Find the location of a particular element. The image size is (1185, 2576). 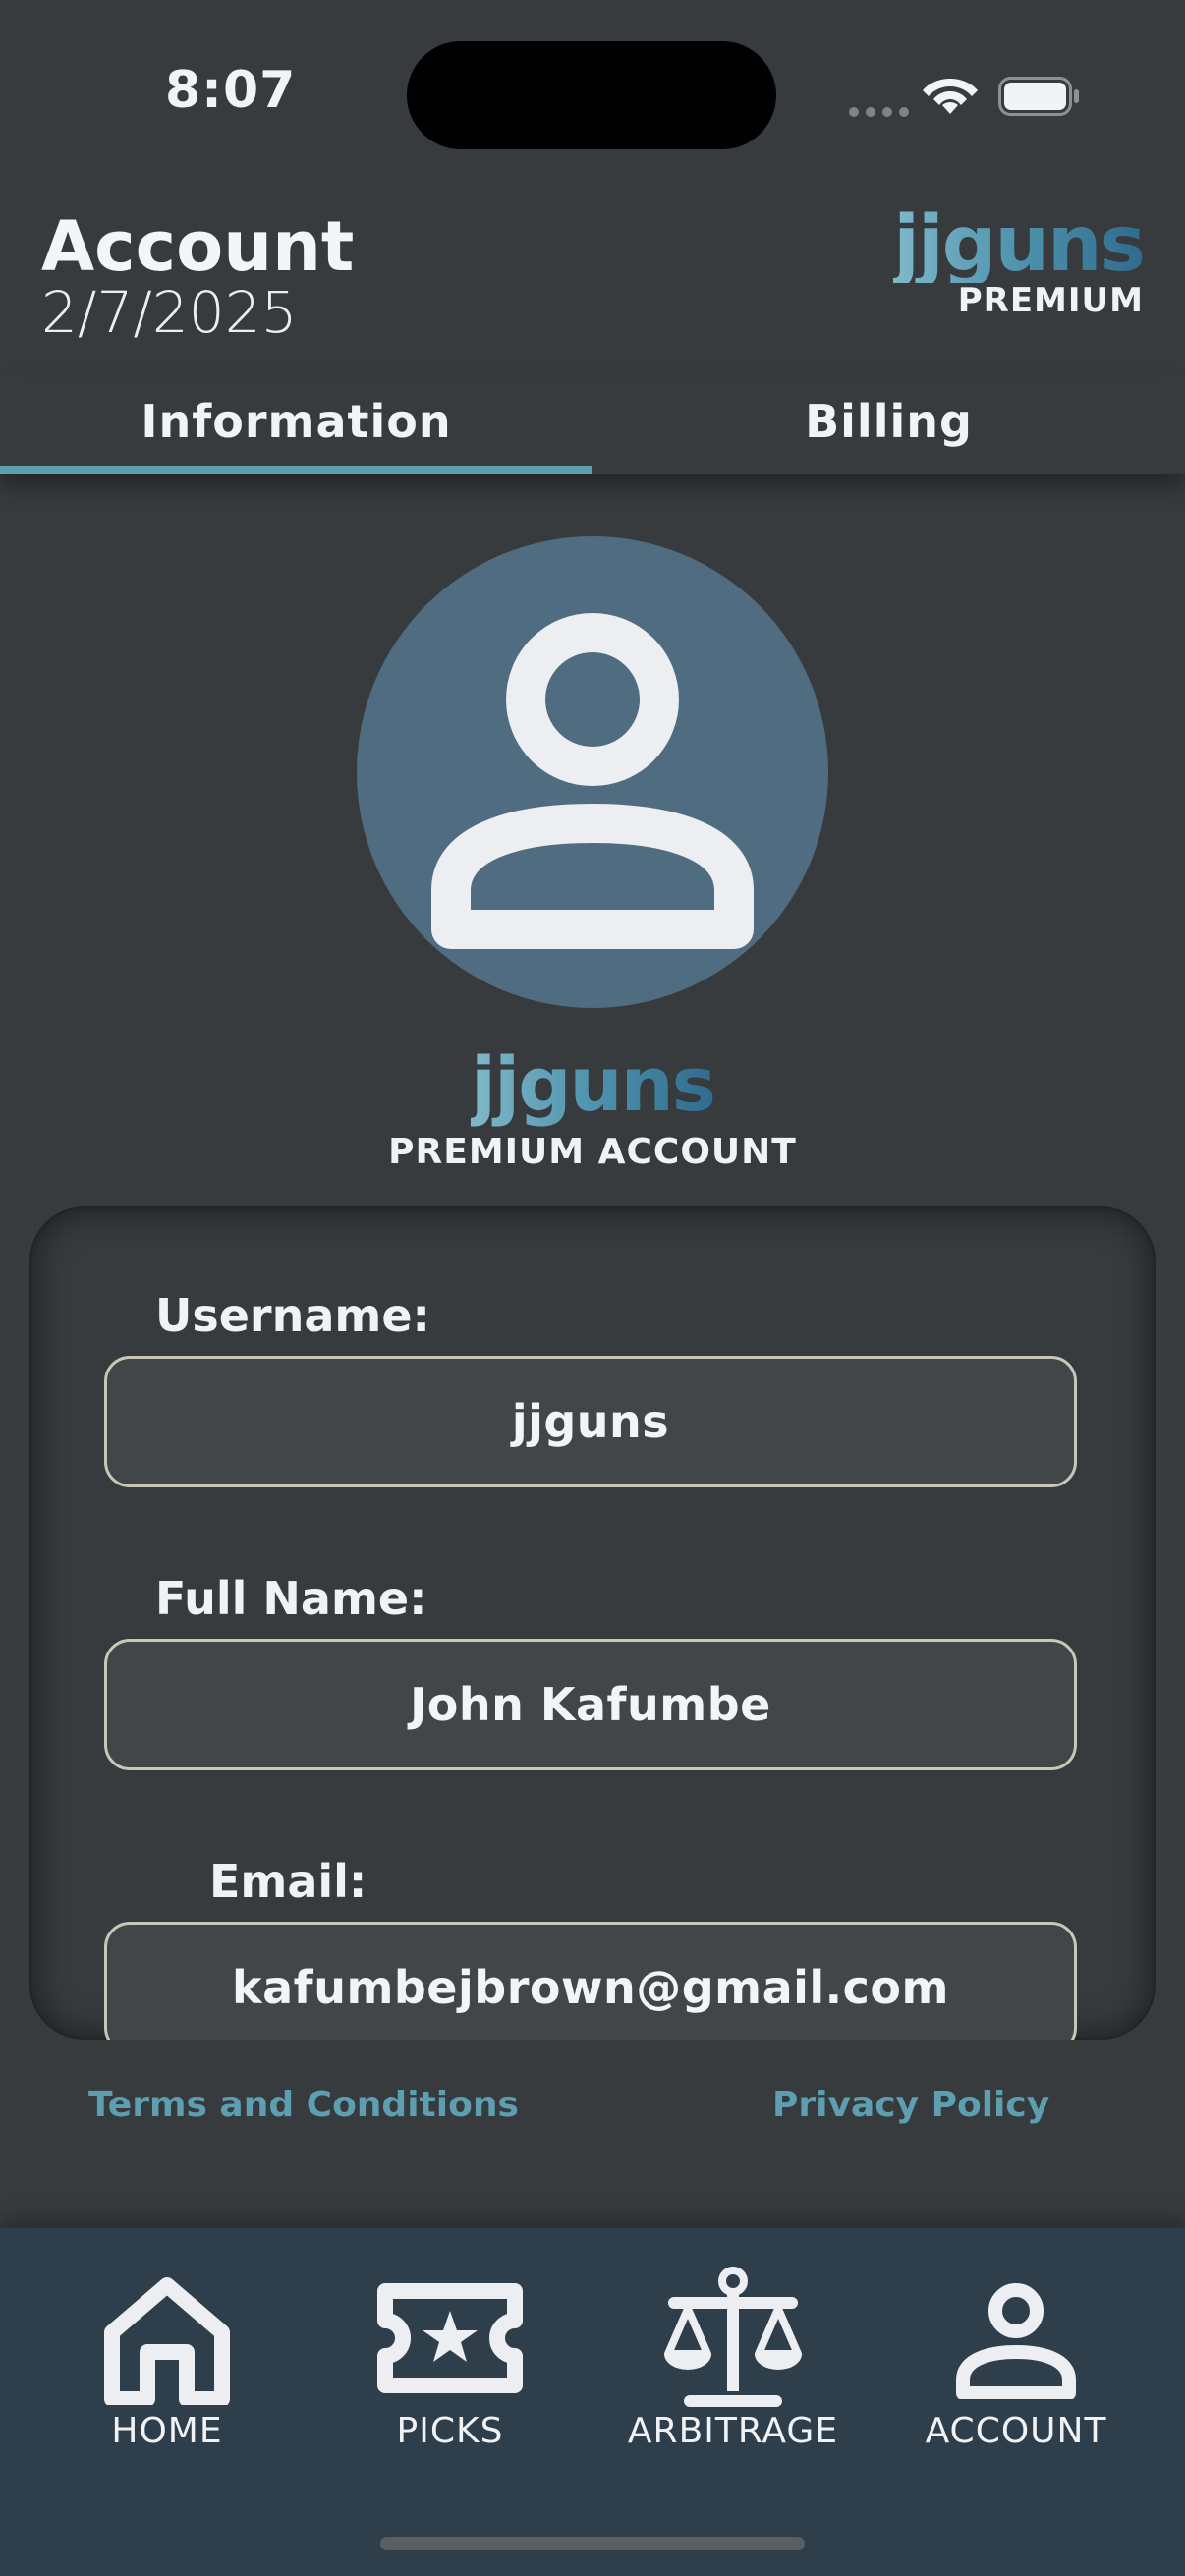

bottom-nav: HOME PICKS ARBITRAGE ACCOUNT is located at coordinates (592, 2402).